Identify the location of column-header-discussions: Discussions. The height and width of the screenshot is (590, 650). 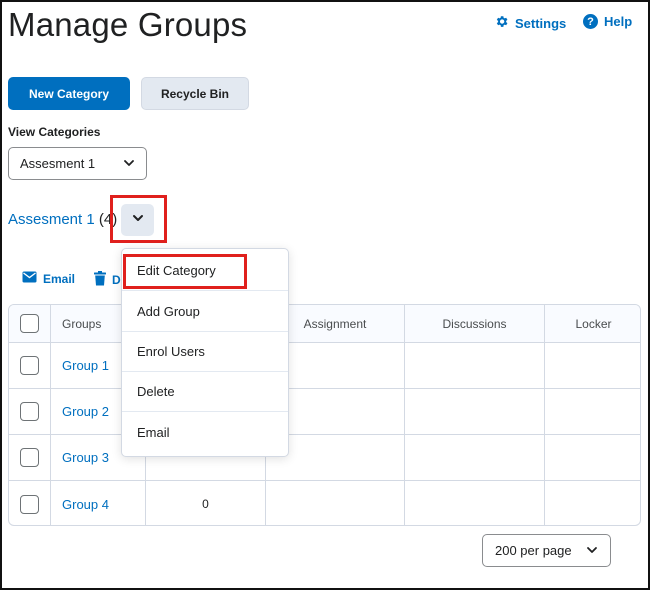
(475, 323).